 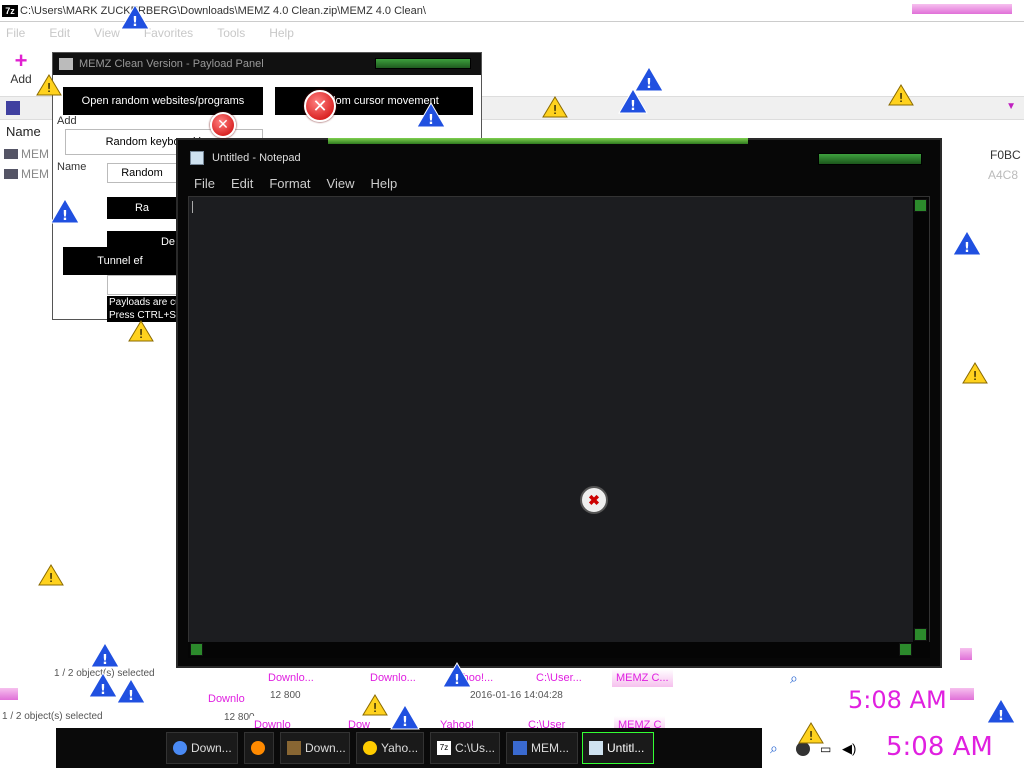 What do you see at coordinates (921, 420) in the screenshot?
I see `vertical-scrollbar` at bounding box center [921, 420].